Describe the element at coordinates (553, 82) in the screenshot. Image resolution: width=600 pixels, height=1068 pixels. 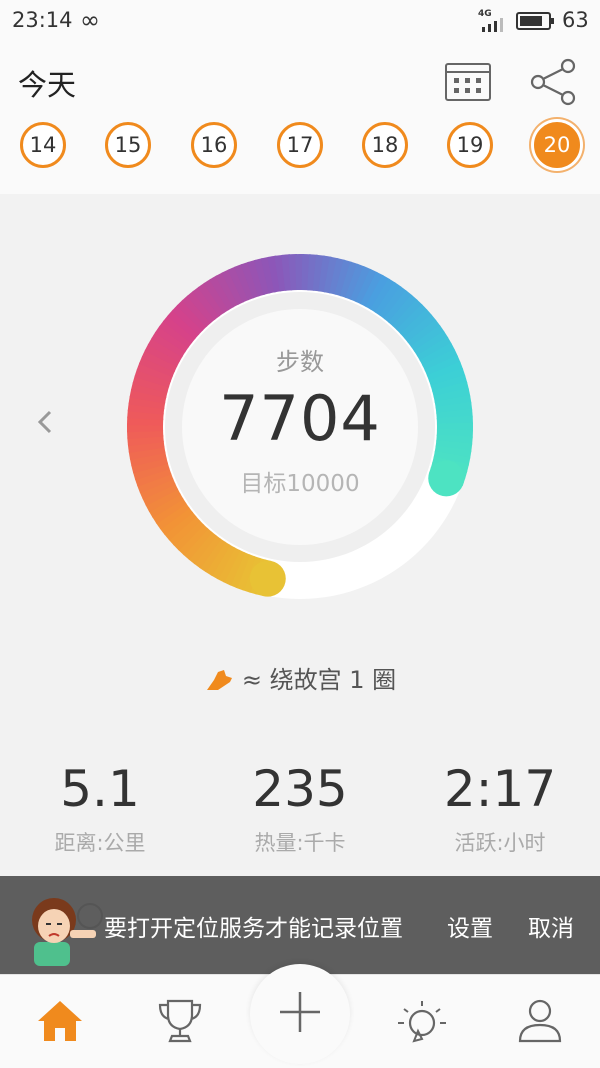
I see `share-icon` at that location.